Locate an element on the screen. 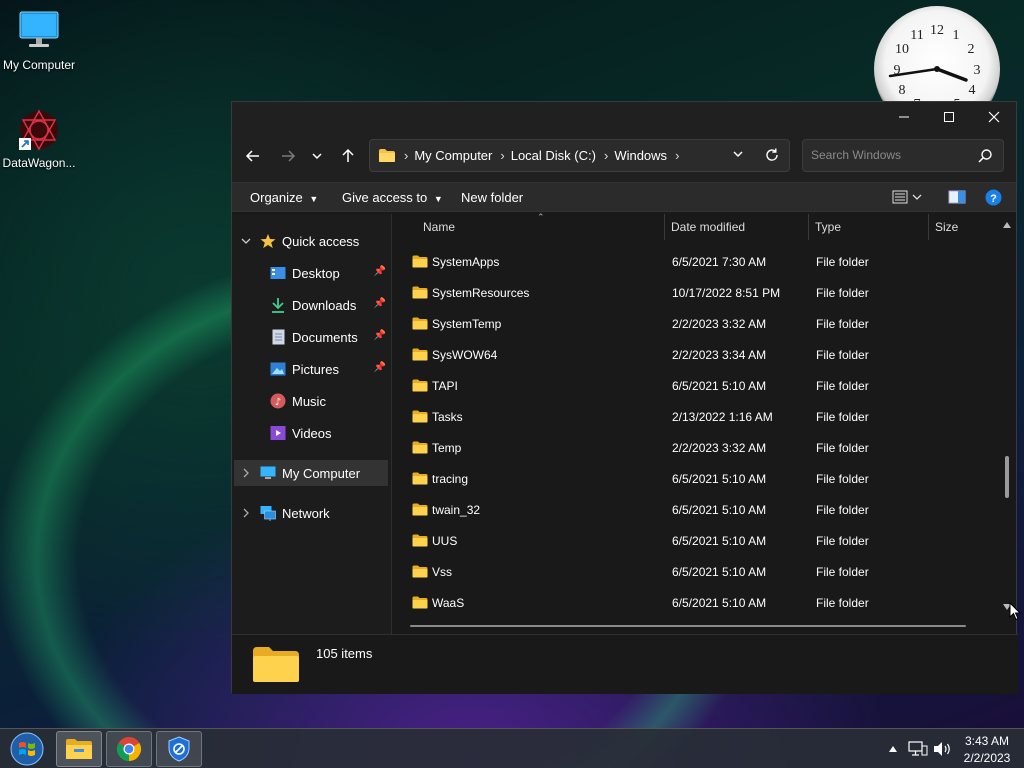 Image resolution: width=1024 pixels, height=768 pixels. file-name: TAPI is located at coordinates (445, 386).